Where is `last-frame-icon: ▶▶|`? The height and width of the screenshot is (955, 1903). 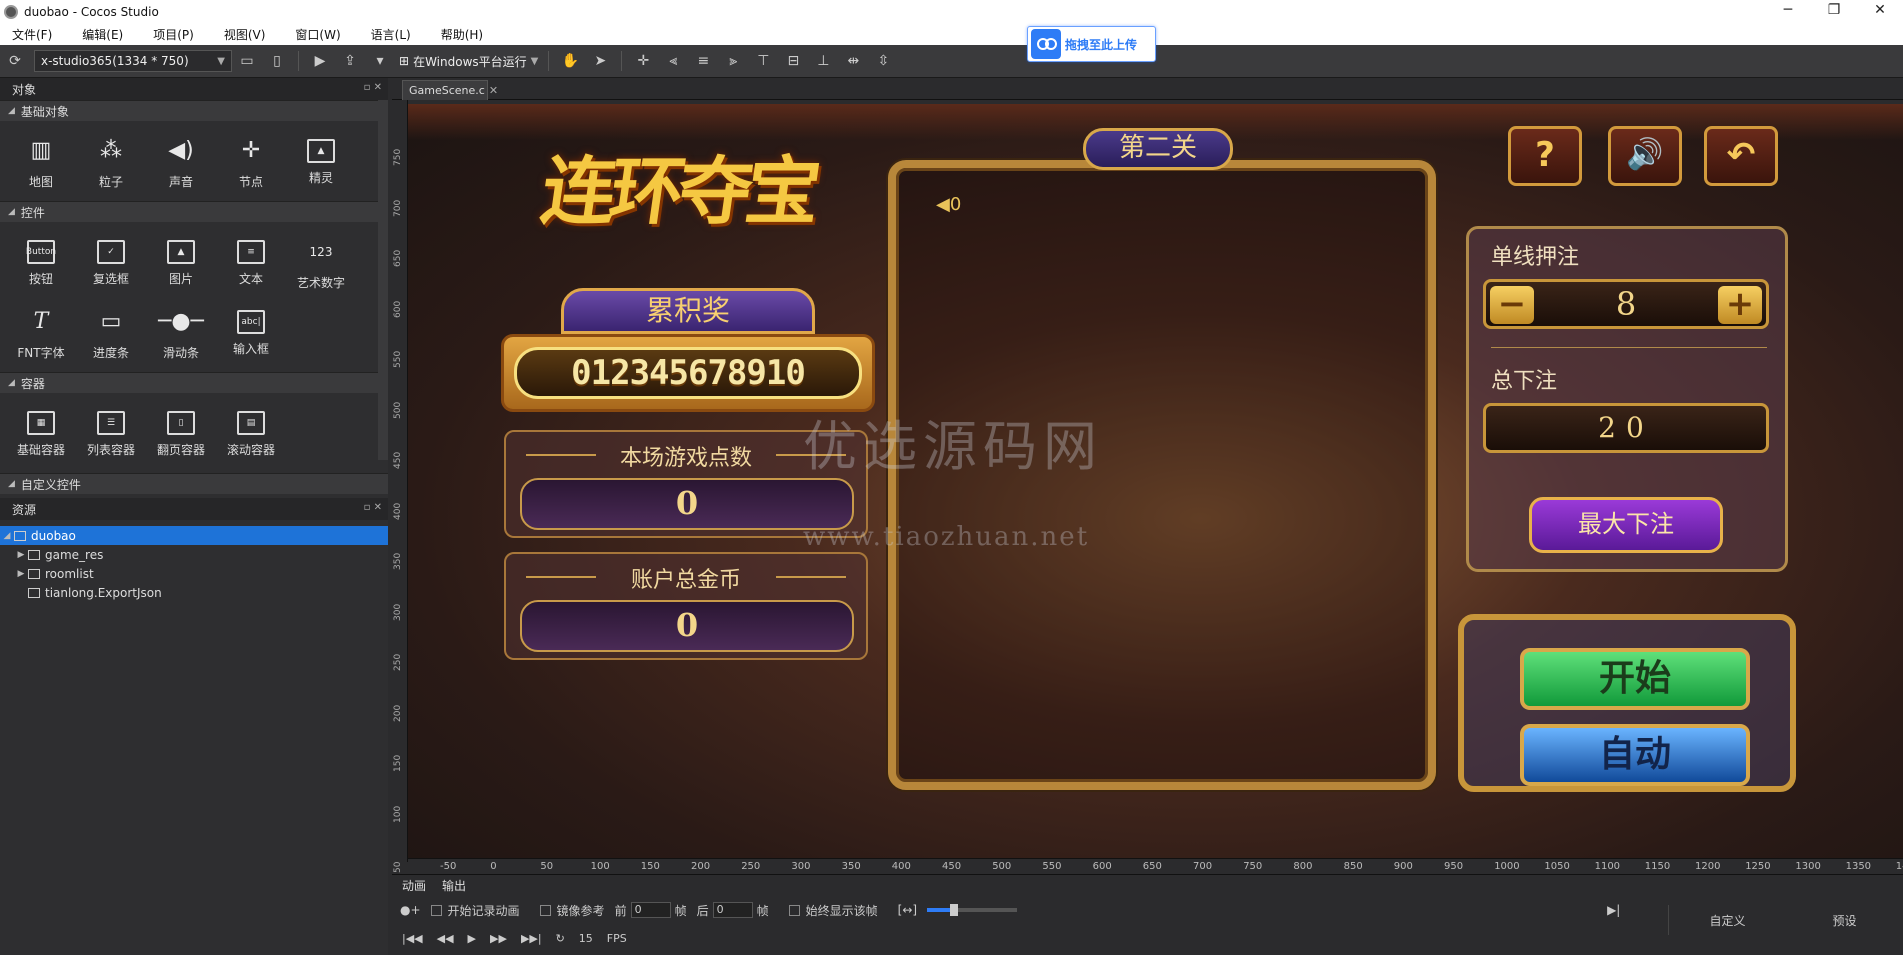 last-frame-icon: ▶▶| is located at coordinates (531, 938).